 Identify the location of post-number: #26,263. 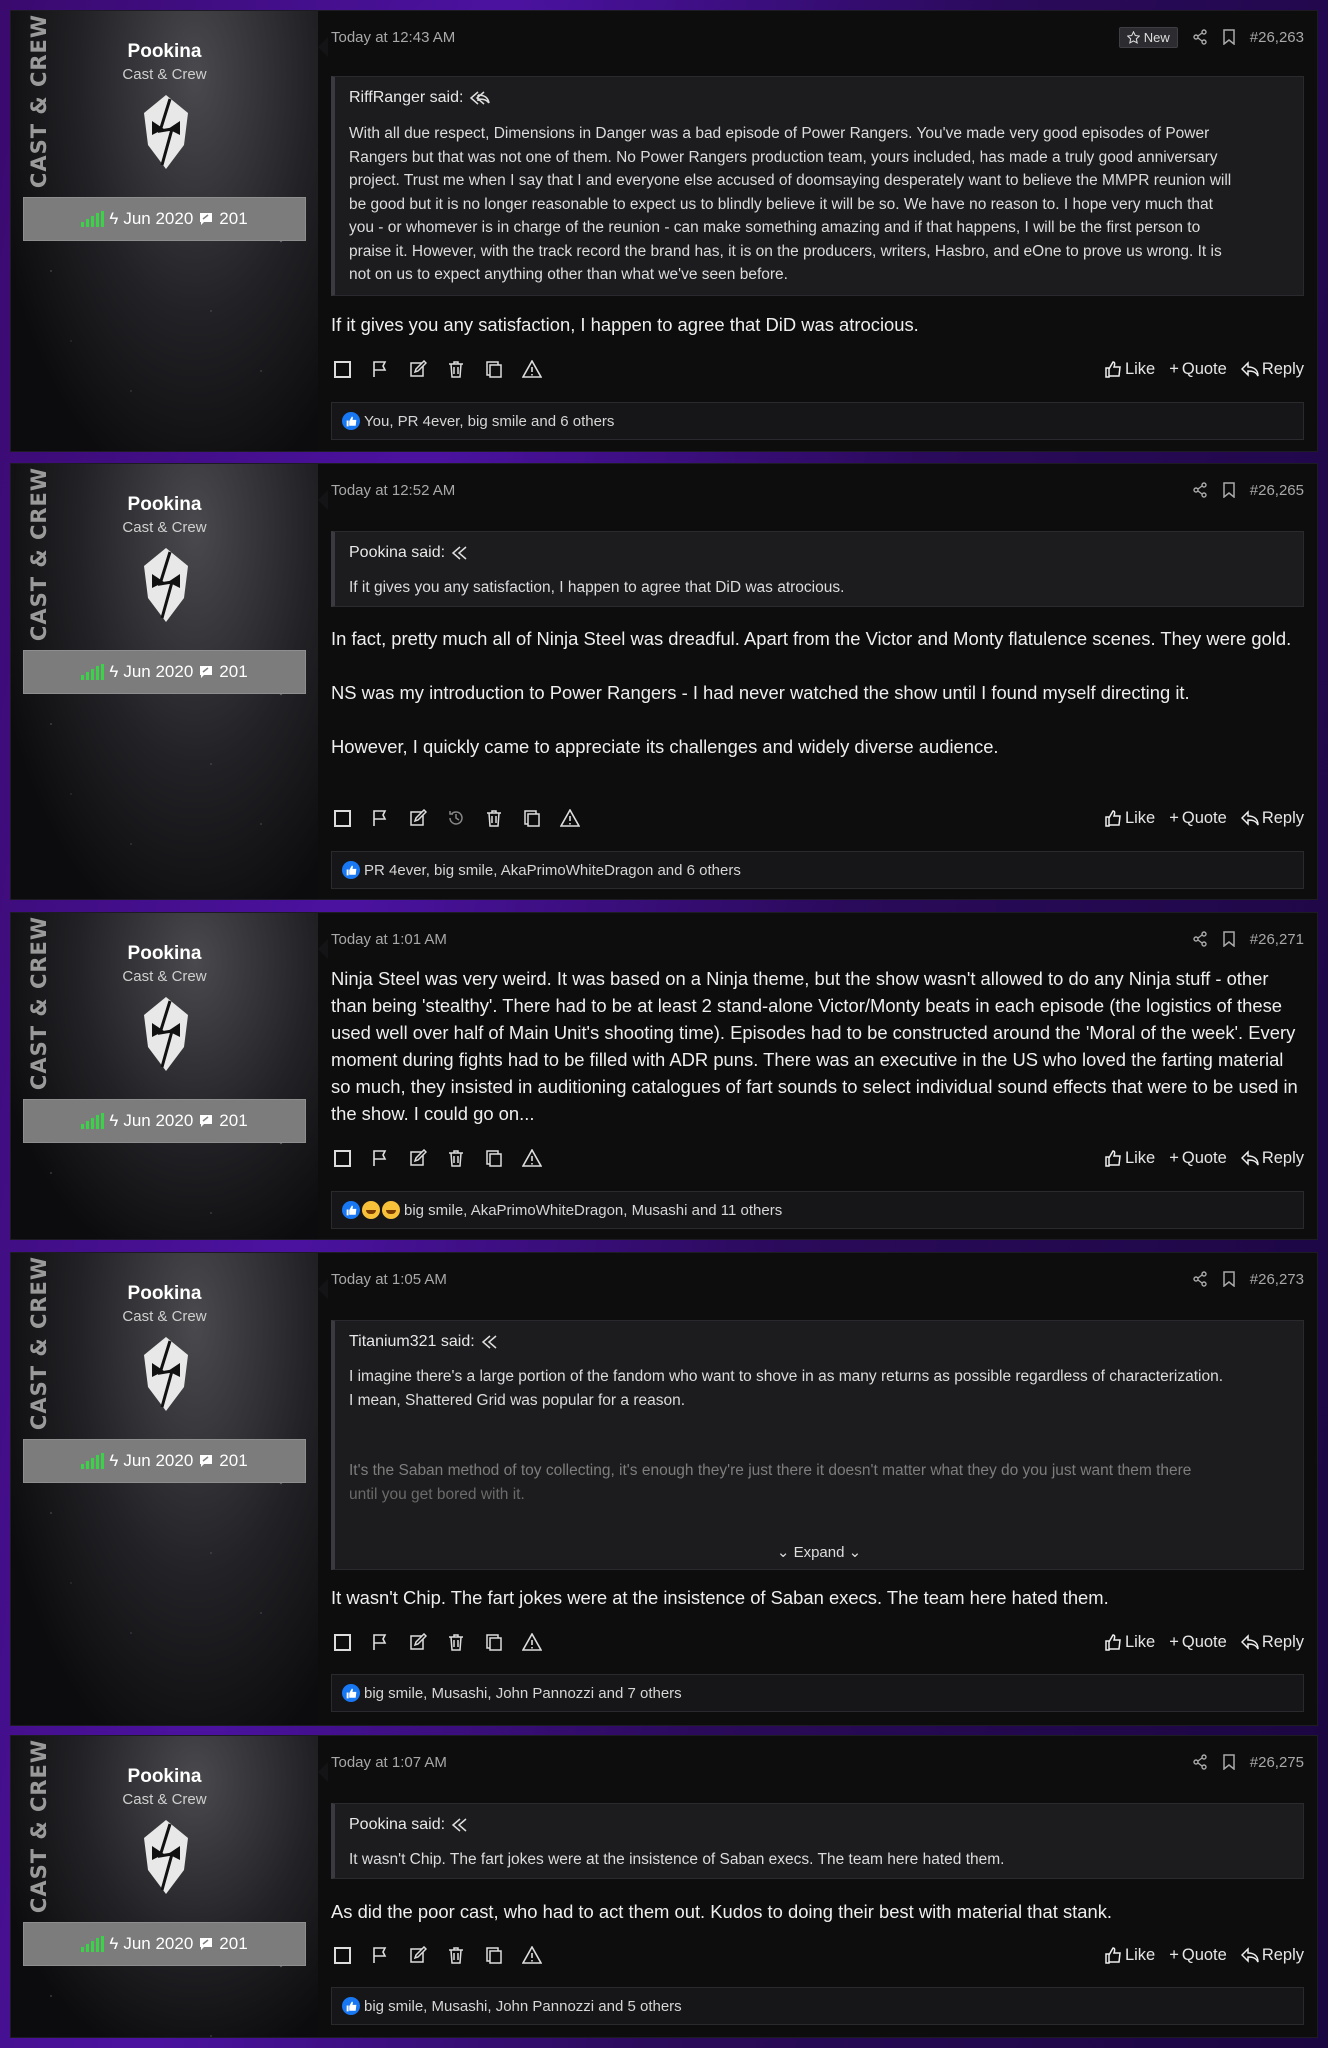
(1277, 37).